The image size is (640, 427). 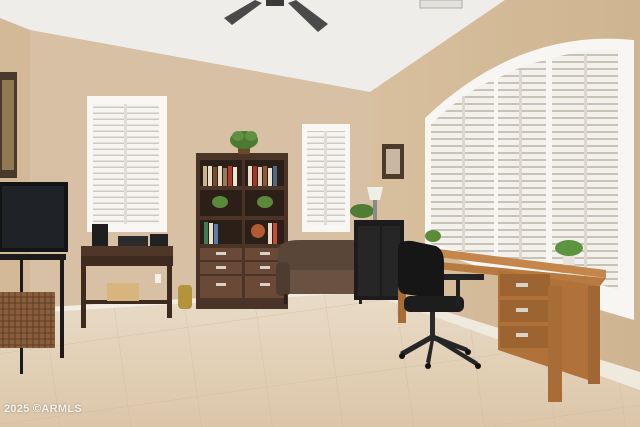 What do you see at coordinates (379, 260) in the screenshot?
I see `media-cabinet` at bounding box center [379, 260].